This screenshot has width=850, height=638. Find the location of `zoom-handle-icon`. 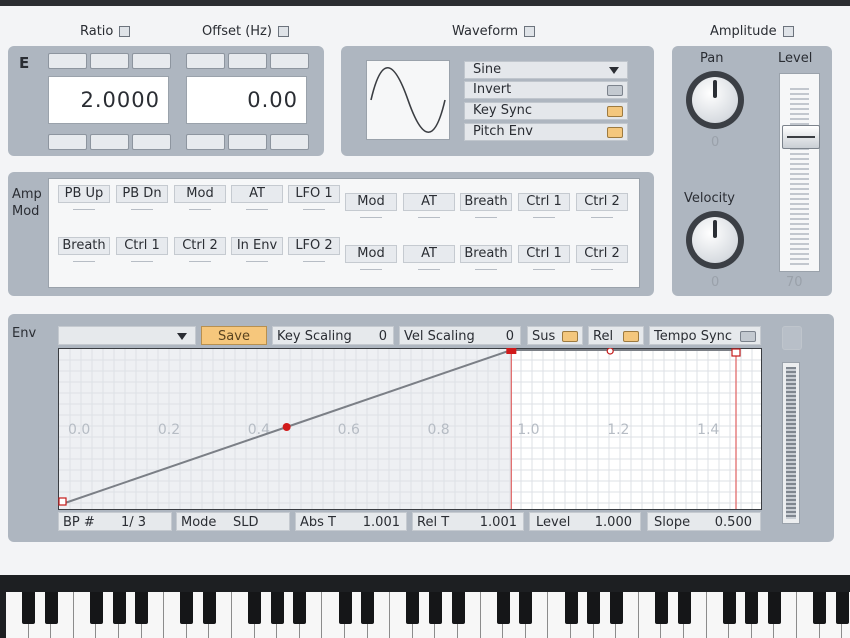

zoom-handle-icon is located at coordinates (792, 338).